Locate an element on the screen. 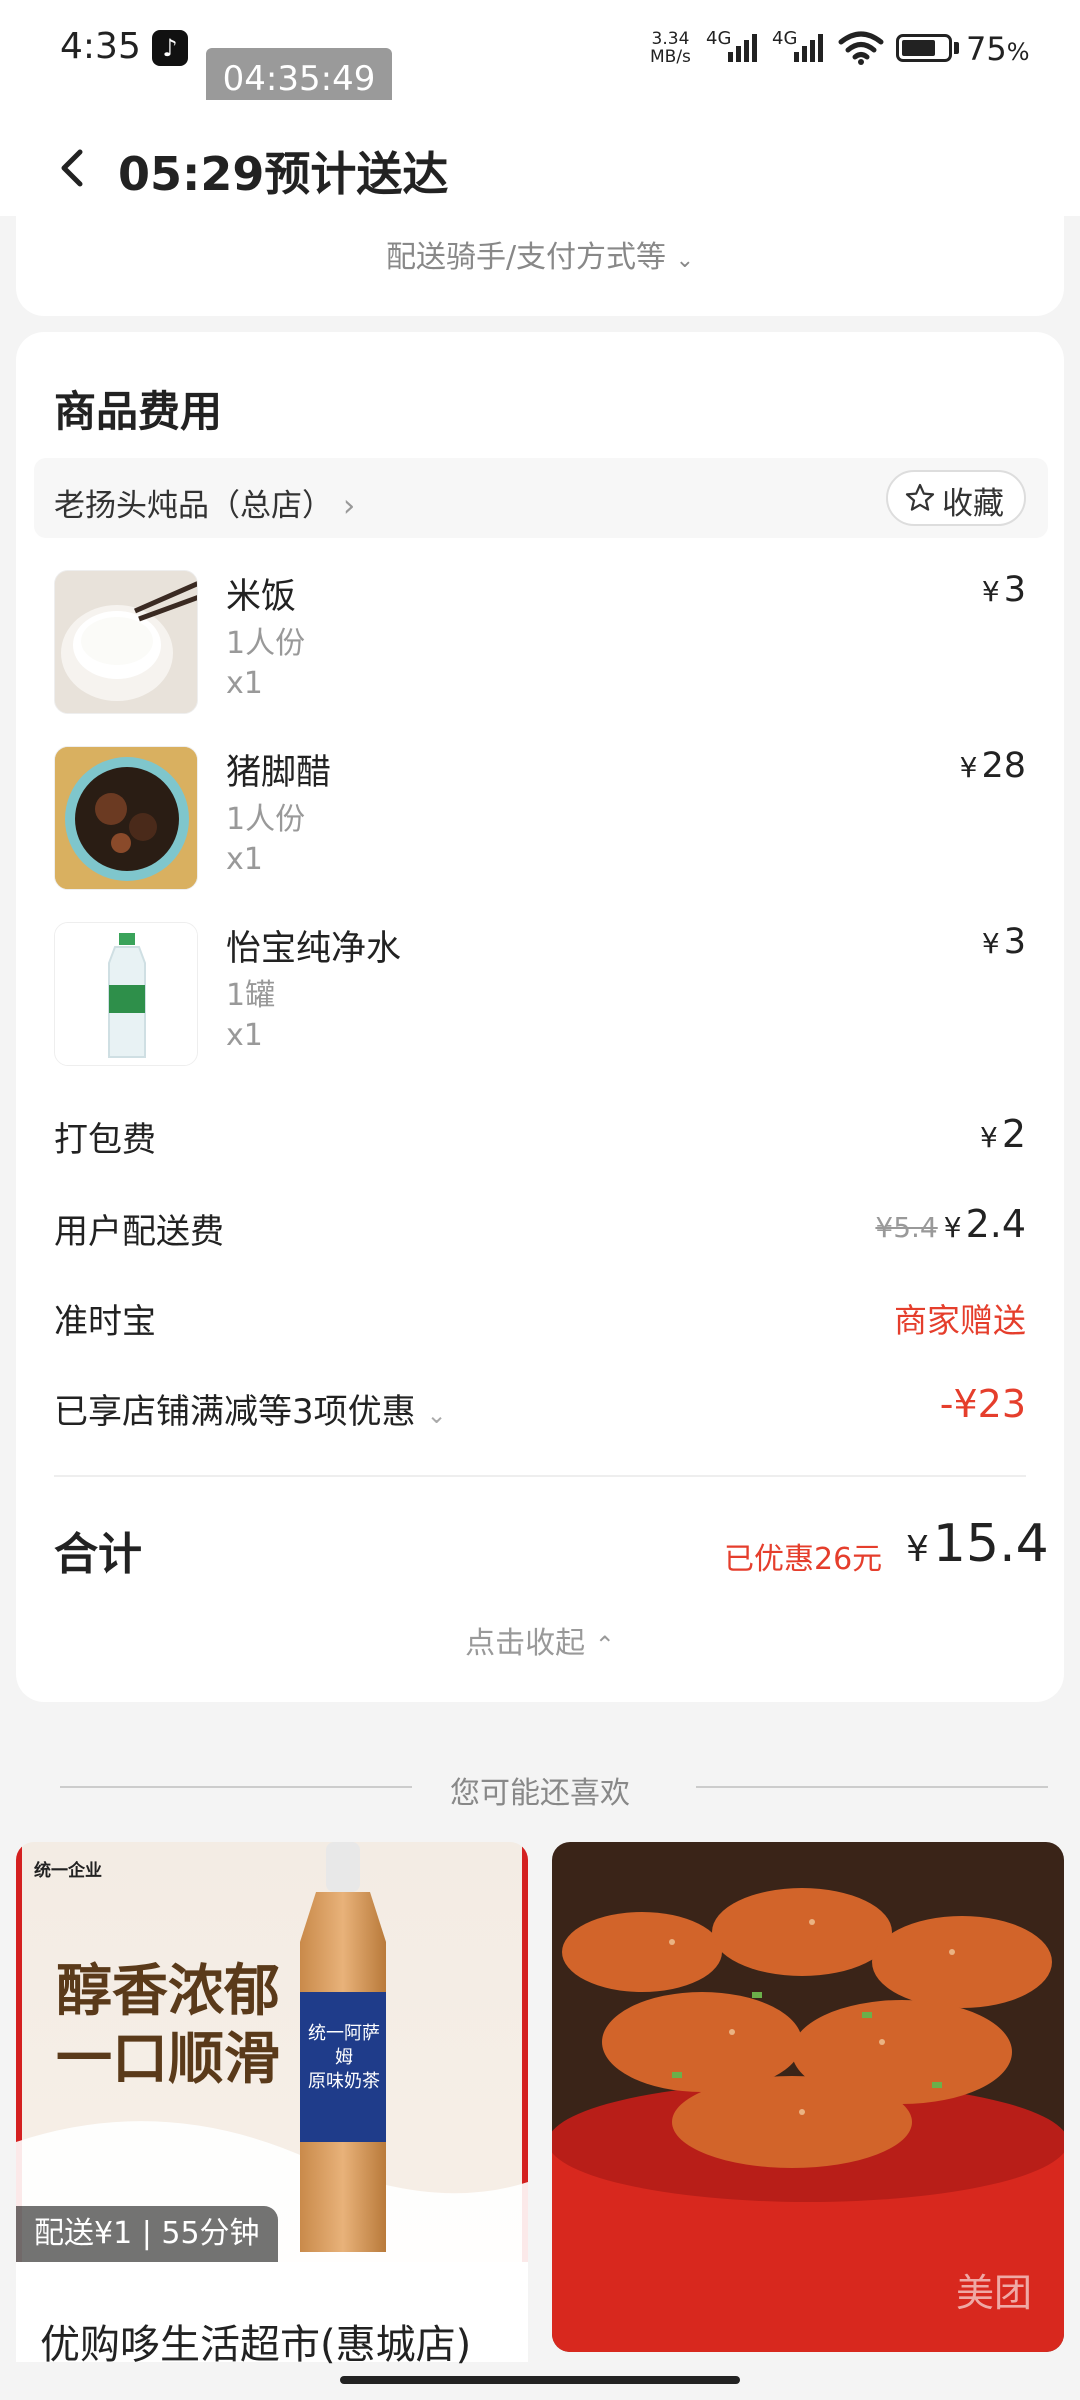  discount-value: -¥23 is located at coordinates (982, 1404).